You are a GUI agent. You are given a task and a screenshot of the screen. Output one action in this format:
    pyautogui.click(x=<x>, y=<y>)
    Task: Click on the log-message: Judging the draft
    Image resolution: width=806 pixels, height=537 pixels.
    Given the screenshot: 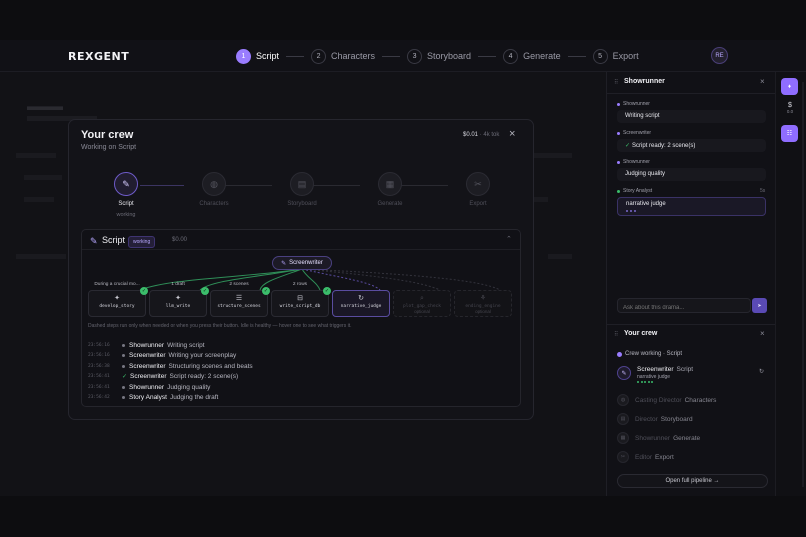 What is the action you would take?
    pyautogui.click(x=194, y=398)
    